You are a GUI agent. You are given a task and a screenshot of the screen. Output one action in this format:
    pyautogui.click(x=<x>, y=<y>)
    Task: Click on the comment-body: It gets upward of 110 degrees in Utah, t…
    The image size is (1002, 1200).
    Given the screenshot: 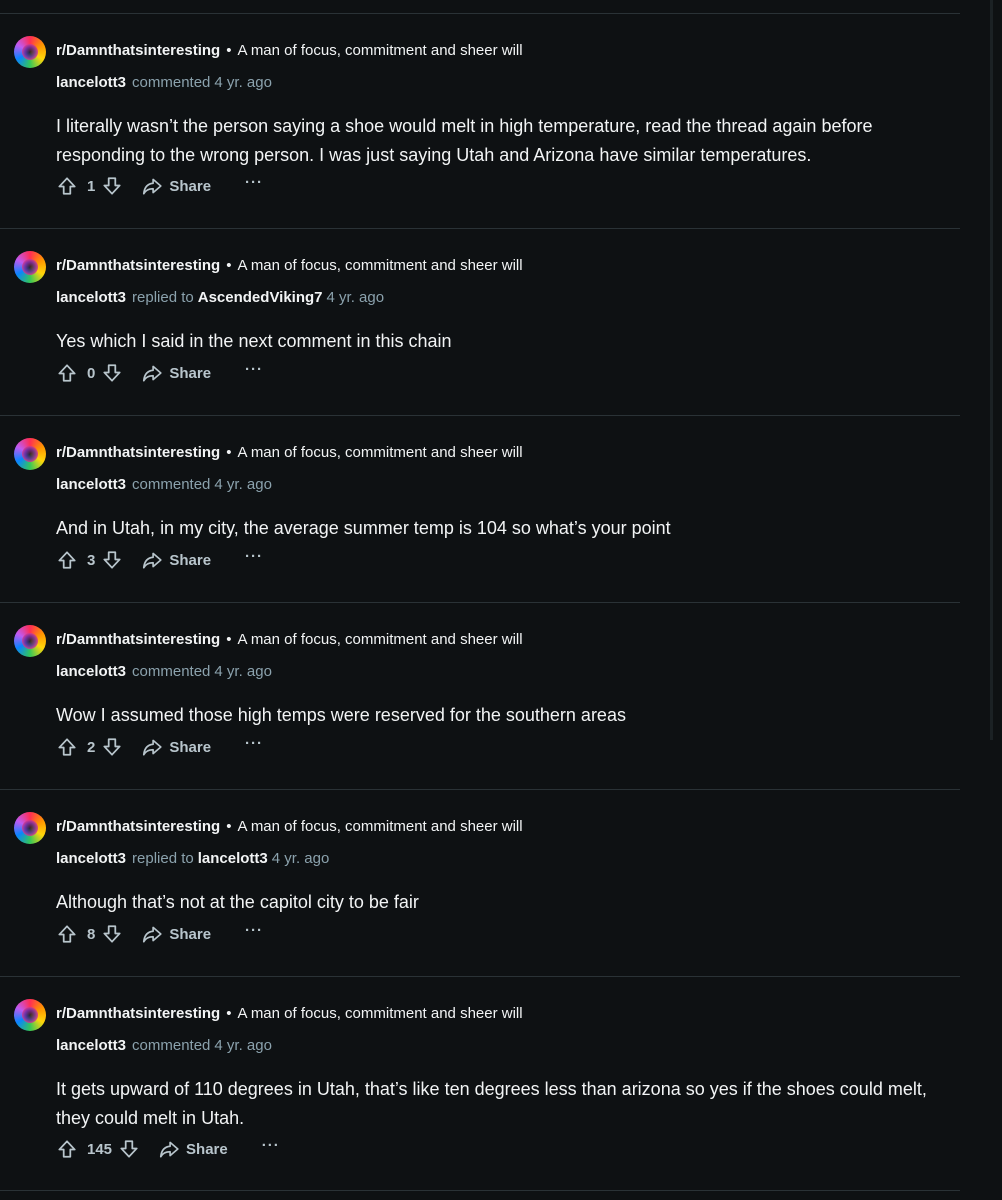 What is the action you would take?
    pyautogui.click(x=491, y=1103)
    